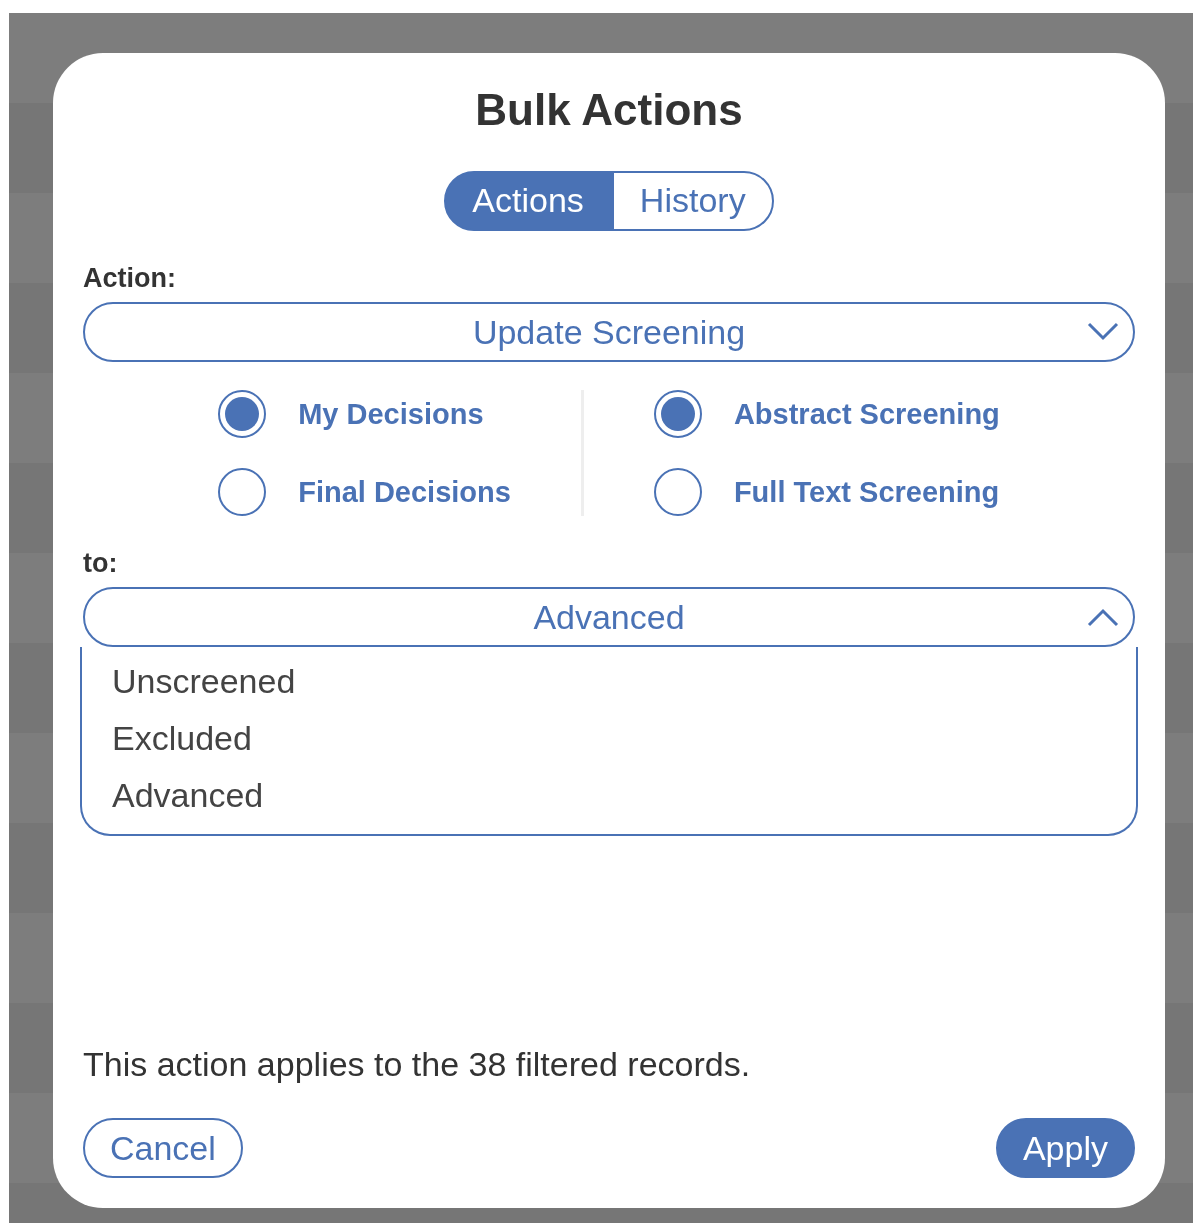  Describe the element at coordinates (609, 617) in the screenshot. I see `status-dropdown: Advanced` at that location.